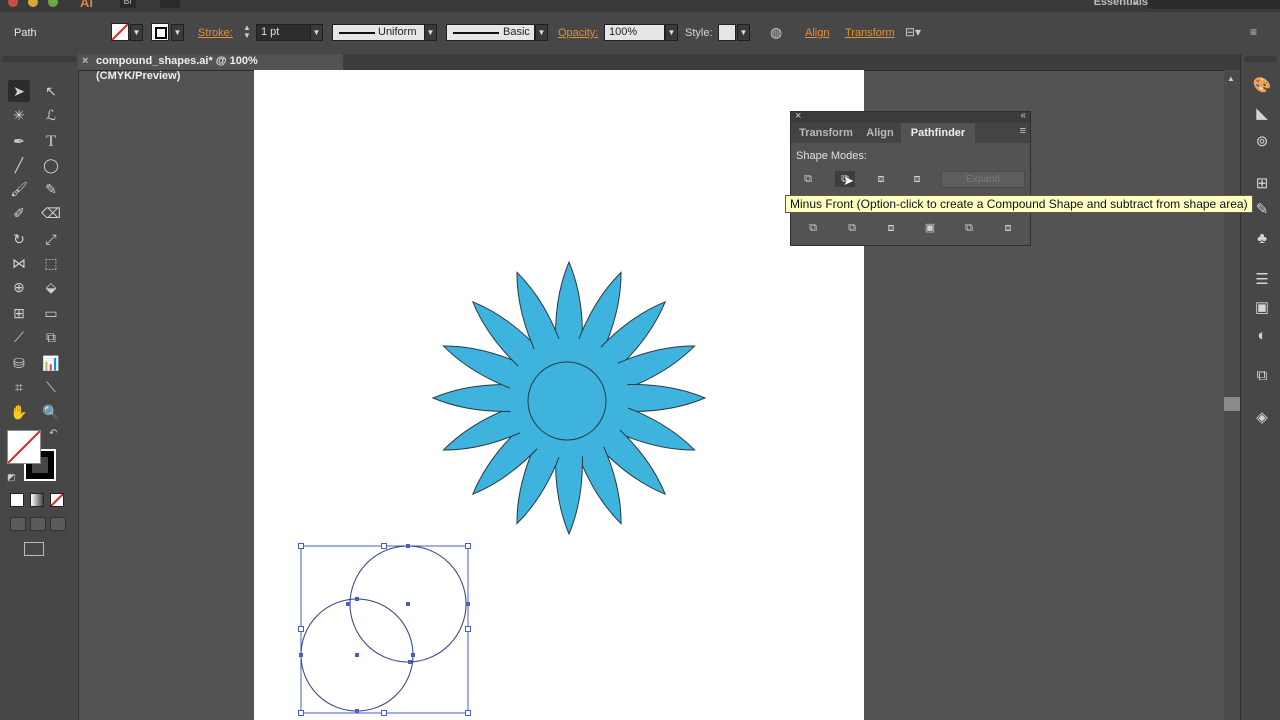 The width and height of the screenshot is (1280, 720). I want to click on dock-header, so click(1261, 59).